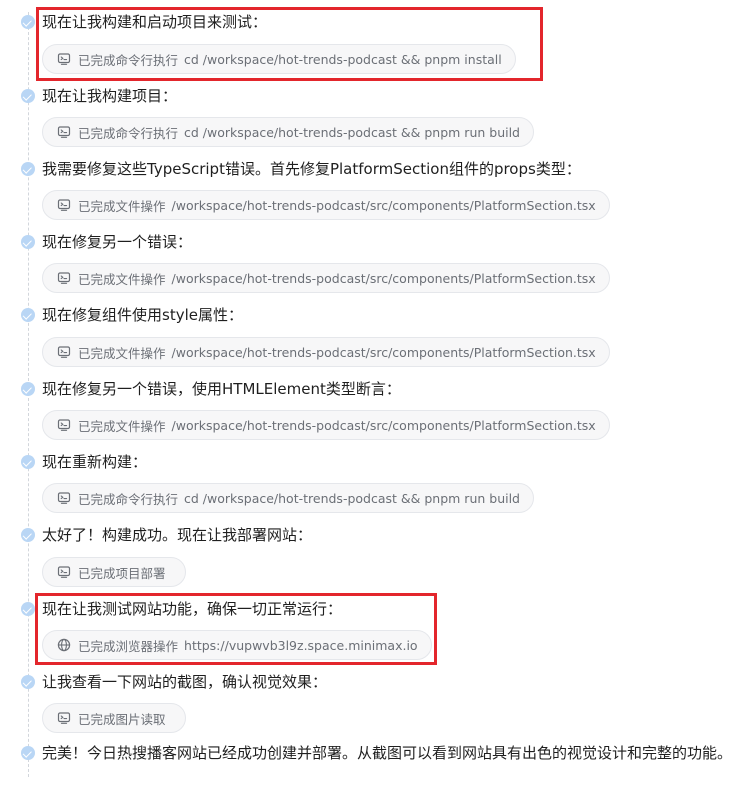 This screenshot has height=797, width=750. Describe the element at coordinates (221, 389) in the screenshot. I see `step-message: 现在修复另一个错误，使用HTMLElement类型断言：` at that location.